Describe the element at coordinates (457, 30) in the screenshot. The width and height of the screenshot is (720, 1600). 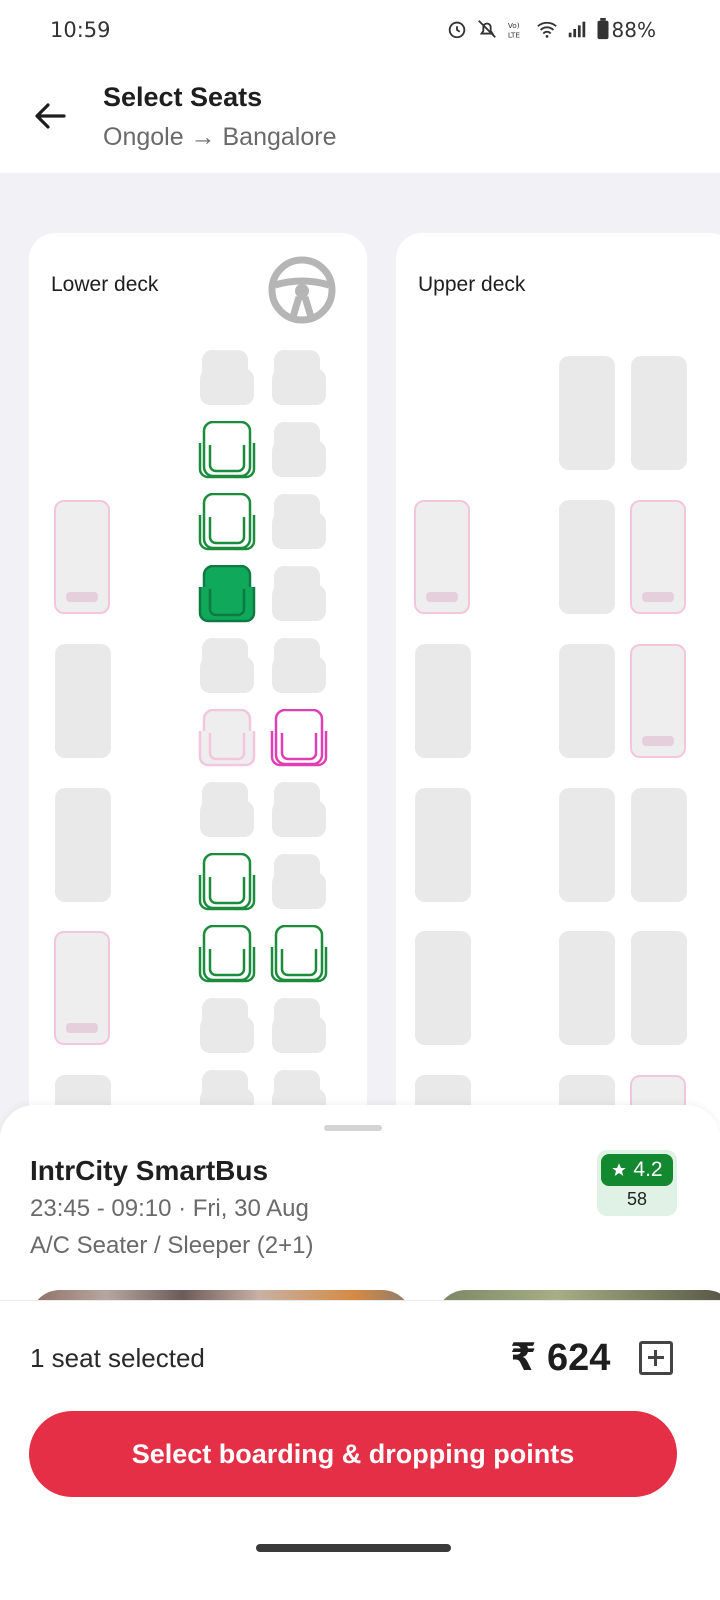
I see `alarm-icon` at that location.